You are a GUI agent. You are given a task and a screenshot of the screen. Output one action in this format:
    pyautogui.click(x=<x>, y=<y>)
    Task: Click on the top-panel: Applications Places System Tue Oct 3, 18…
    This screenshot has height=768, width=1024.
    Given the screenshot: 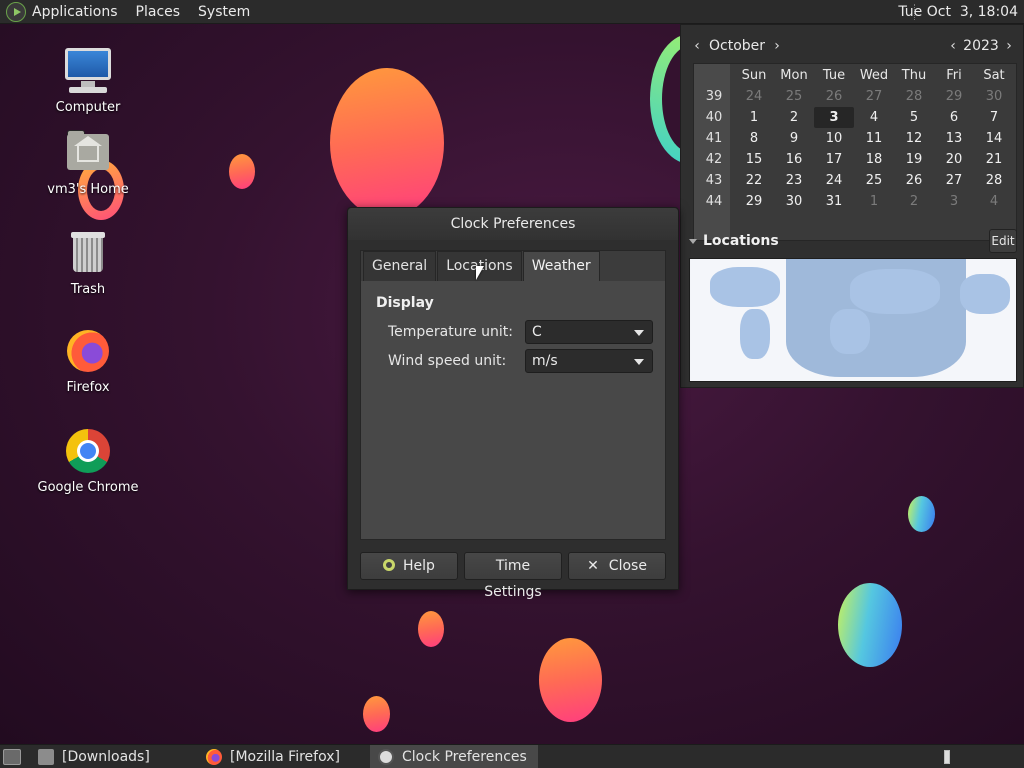 What is the action you would take?
    pyautogui.click(x=512, y=12)
    